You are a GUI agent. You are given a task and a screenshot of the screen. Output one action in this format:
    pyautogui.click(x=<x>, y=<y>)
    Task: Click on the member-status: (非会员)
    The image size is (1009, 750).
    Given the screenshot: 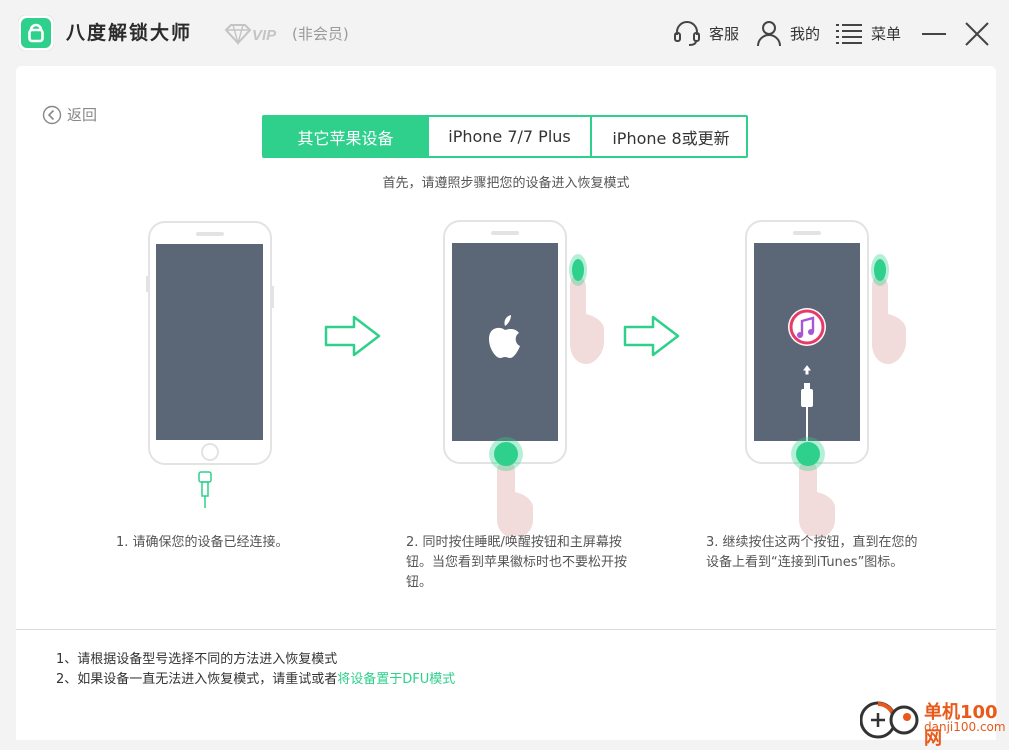 What is the action you would take?
    pyautogui.click(x=320, y=34)
    